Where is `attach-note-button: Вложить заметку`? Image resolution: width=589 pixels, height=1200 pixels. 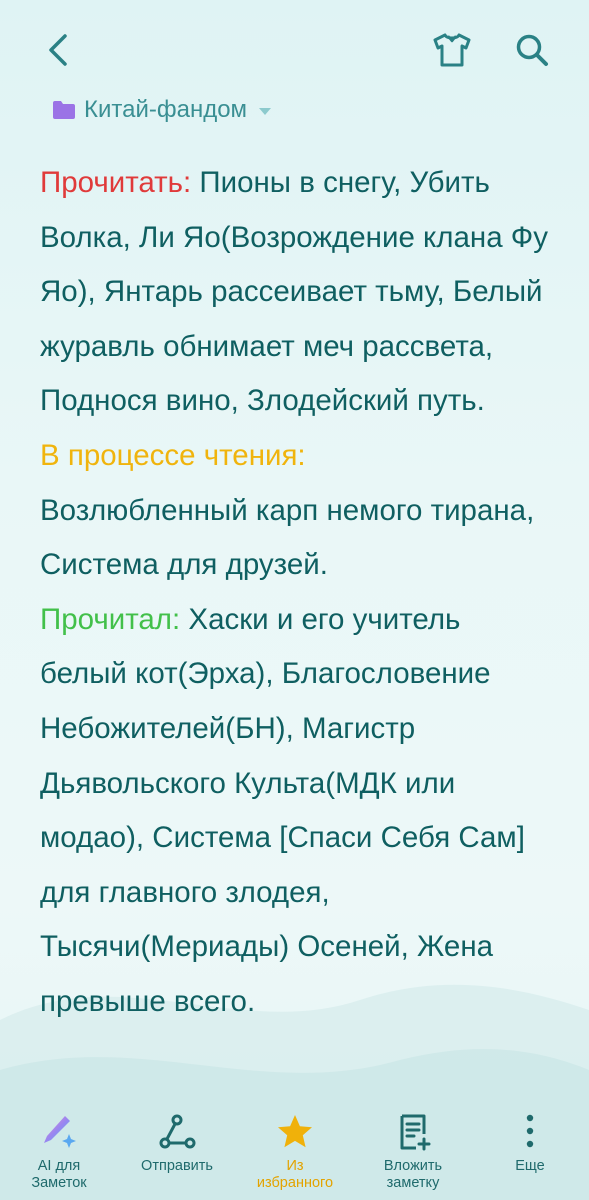 attach-note-button: Вложить заметку is located at coordinates (413, 1151).